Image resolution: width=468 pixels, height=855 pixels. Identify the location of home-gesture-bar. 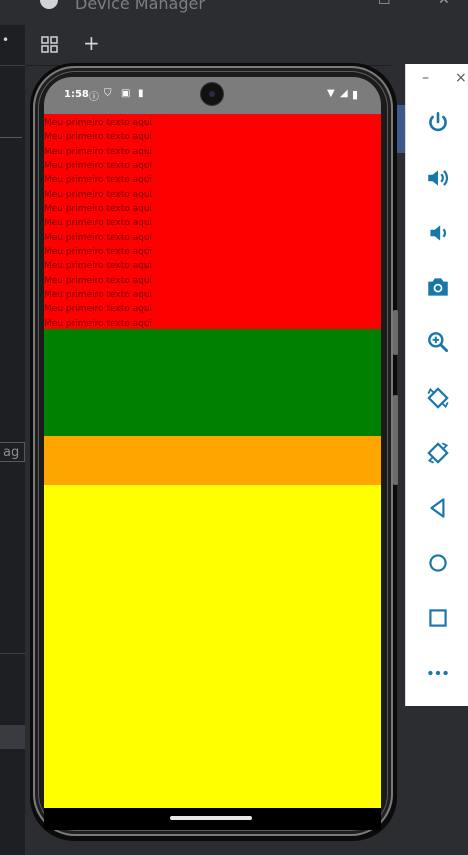
(211, 818).